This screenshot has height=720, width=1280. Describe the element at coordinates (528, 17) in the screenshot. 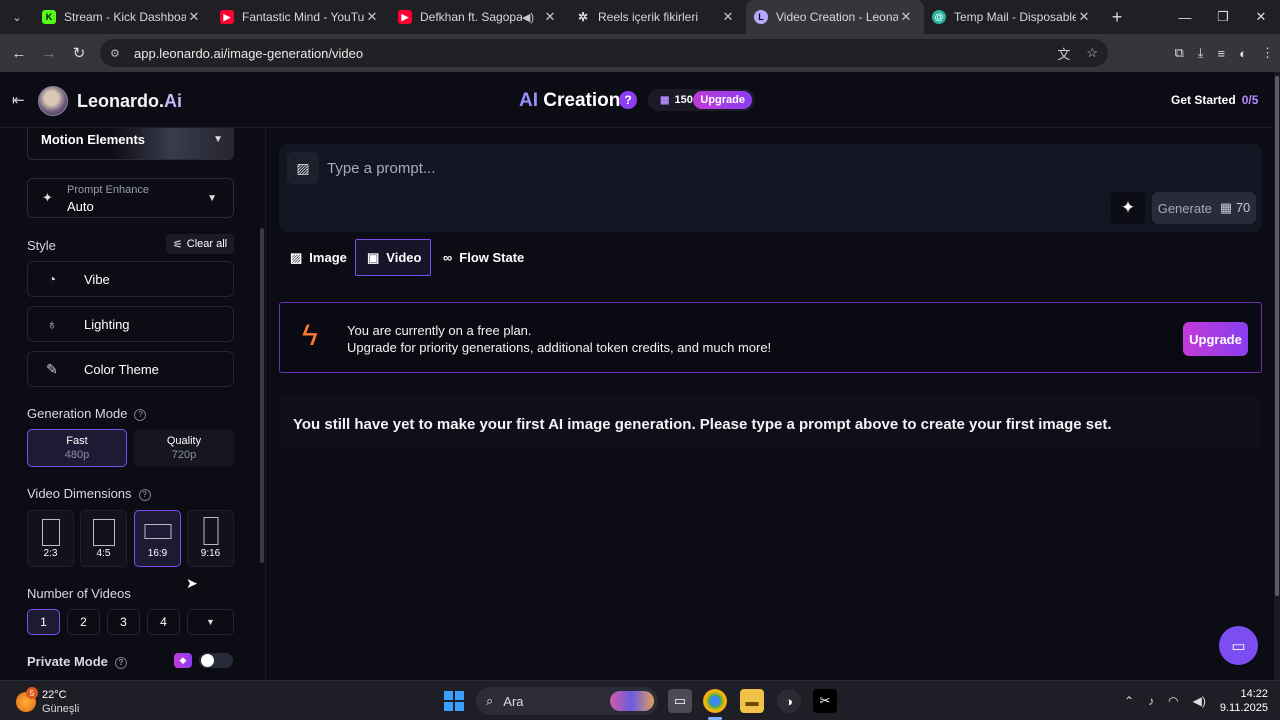

I see `speaker-icon: ◀)` at that location.